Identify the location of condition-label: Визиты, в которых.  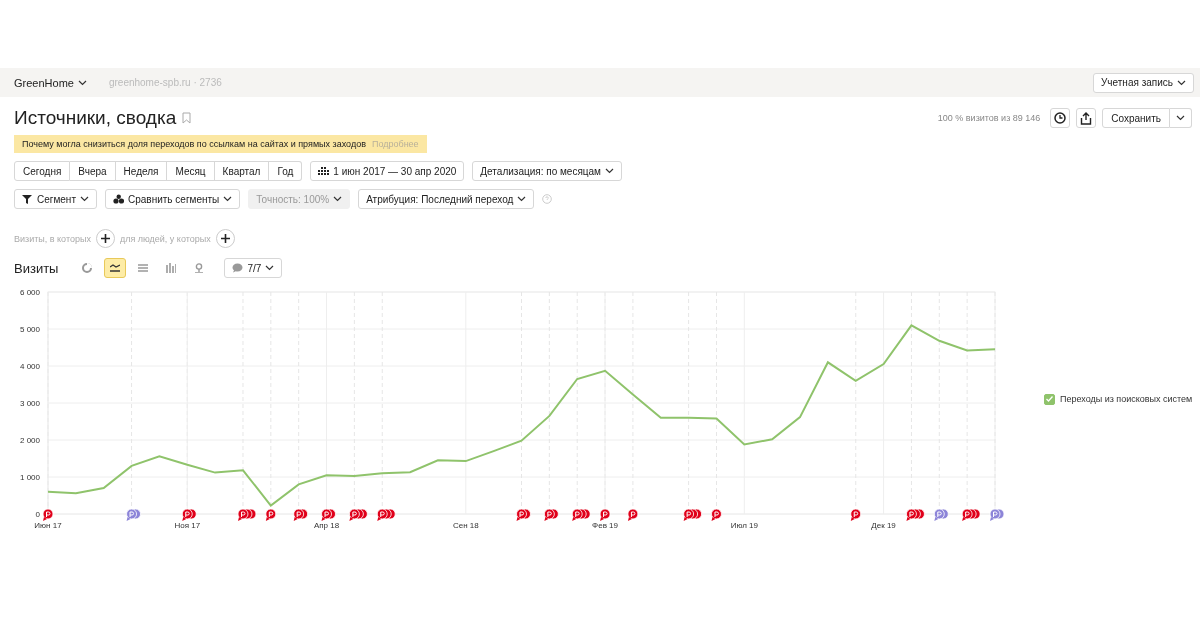
(52, 238).